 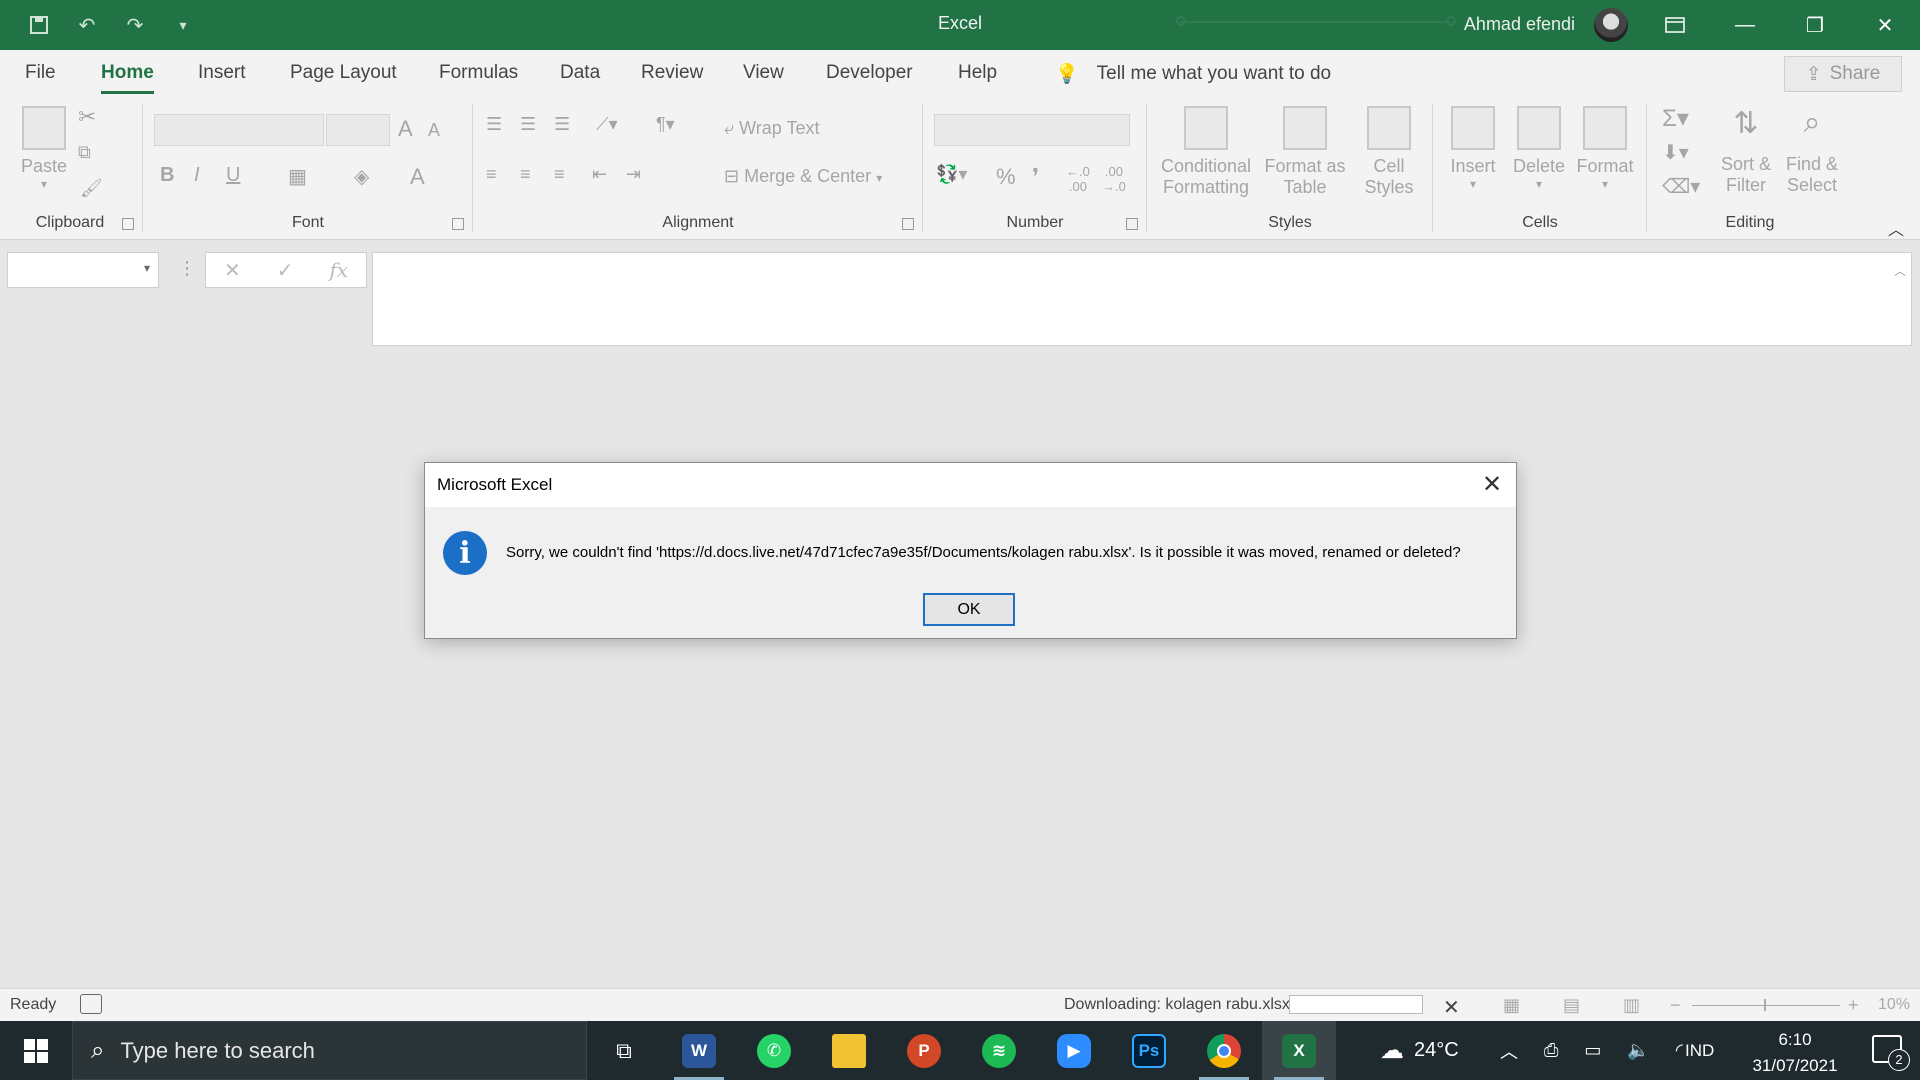 I want to click on tab-developer: Developer, so click(x=869, y=73).